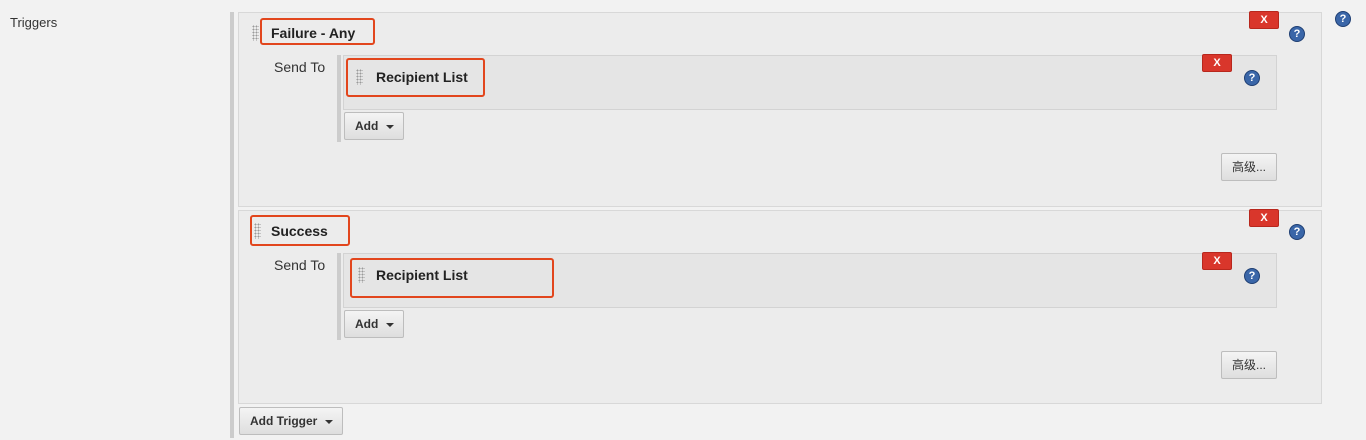 The width and height of the screenshot is (1366, 440). What do you see at coordinates (232, 225) in the screenshot?
I see `triggers-container-bar` at bounding box center [232, 225].